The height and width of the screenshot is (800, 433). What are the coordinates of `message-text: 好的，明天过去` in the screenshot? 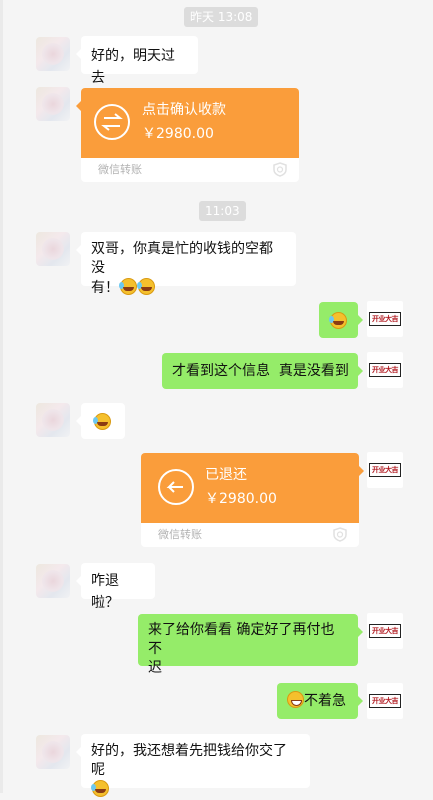 It's located at (133, 67).